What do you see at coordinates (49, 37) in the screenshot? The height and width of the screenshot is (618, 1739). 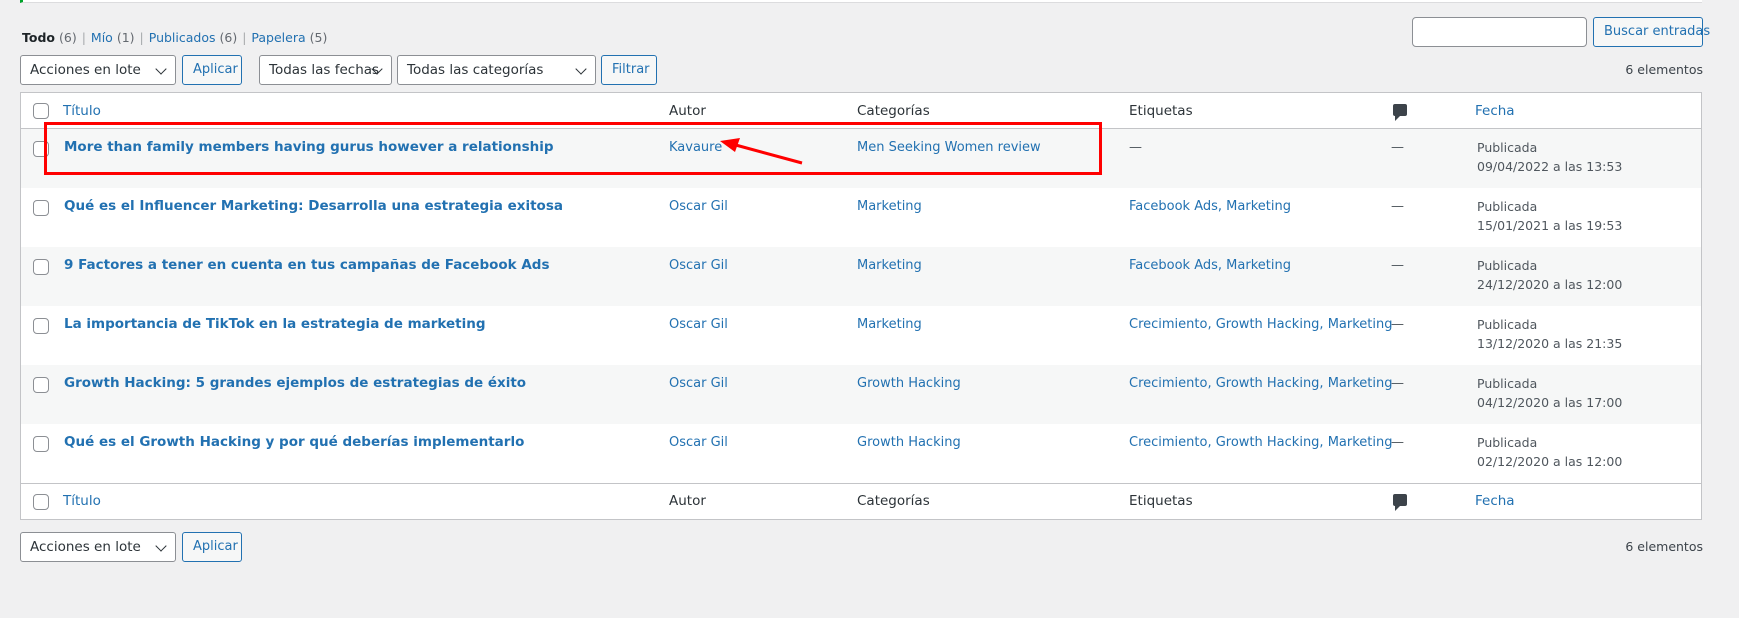 I see `filter-all: Todo (6)` at bounding box center [49, 37].